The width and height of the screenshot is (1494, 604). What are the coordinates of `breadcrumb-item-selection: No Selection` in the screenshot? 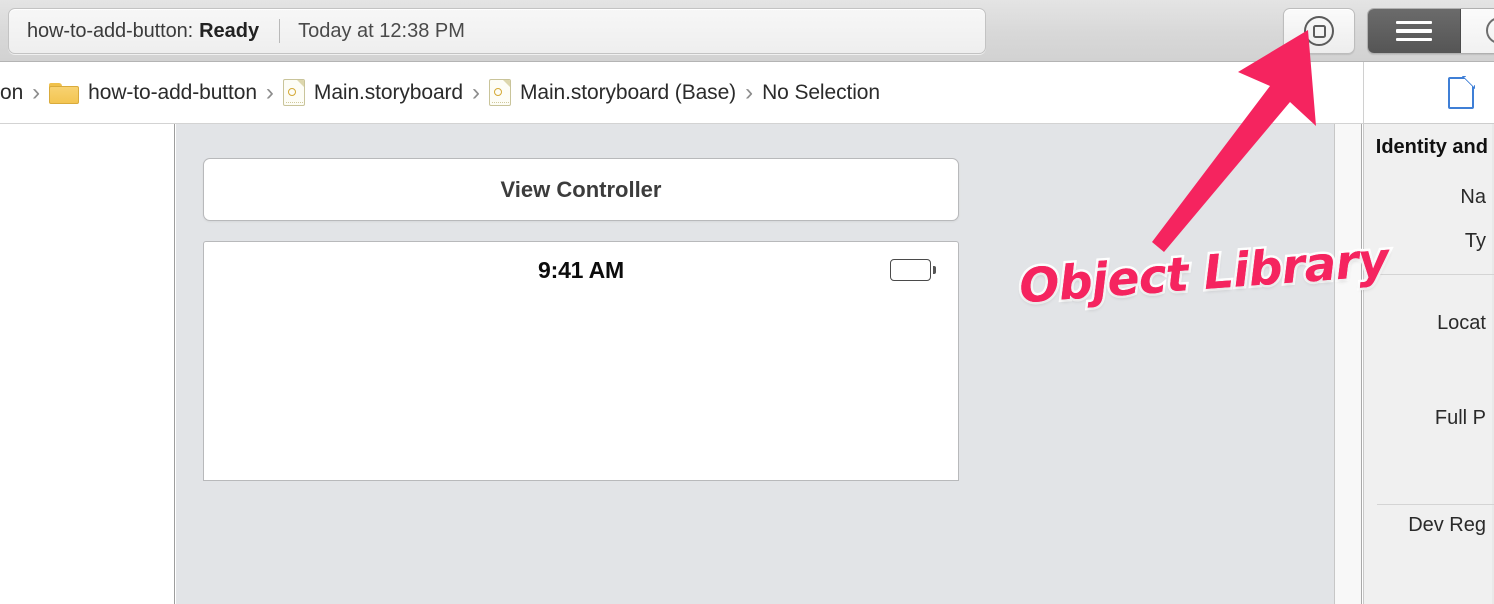 It's located at (821, 93).